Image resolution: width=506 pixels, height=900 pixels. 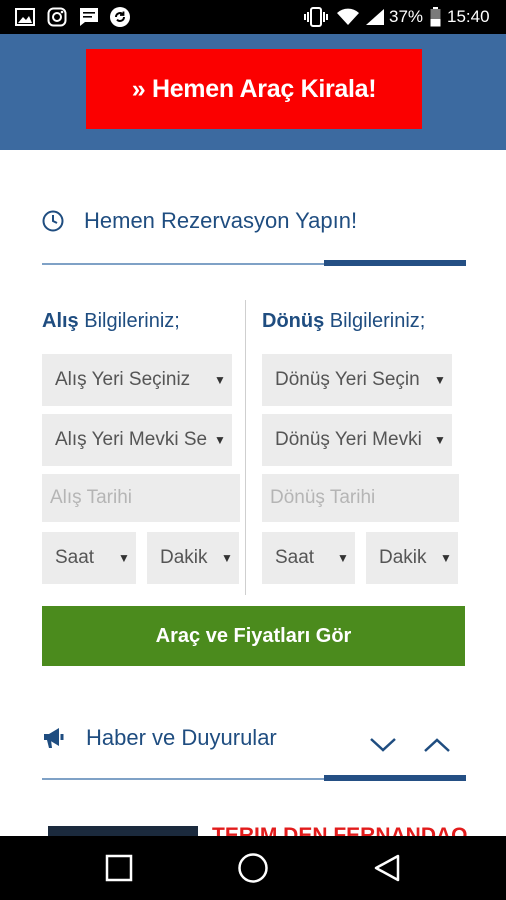 I want to click on dropoff-place-select: Dönüş Yeri Mevki ▼, so click(x=357, y=440).